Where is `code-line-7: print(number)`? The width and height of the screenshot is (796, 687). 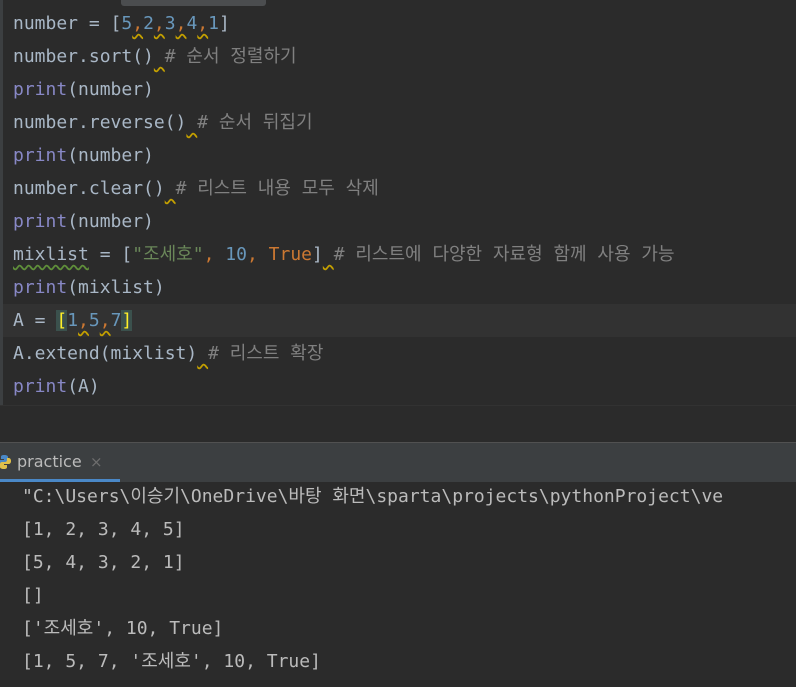
code-line-7: print(number) is located at coordinates (399, 221).